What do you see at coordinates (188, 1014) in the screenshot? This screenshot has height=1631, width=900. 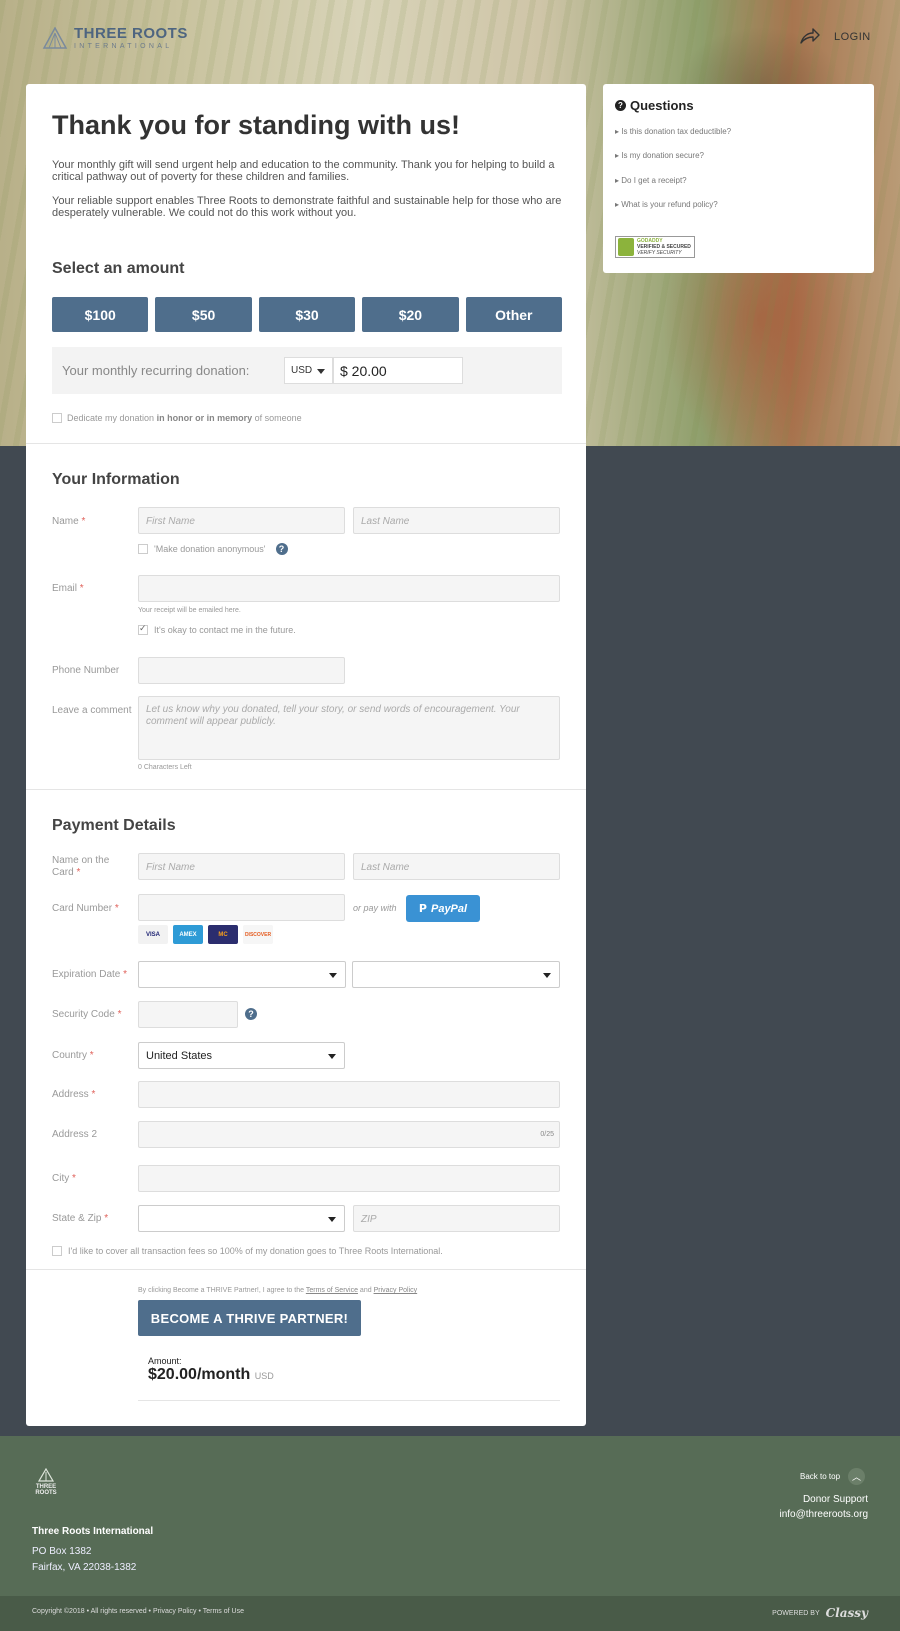 I see `security-code-input` at bounding box center [188, 1014].